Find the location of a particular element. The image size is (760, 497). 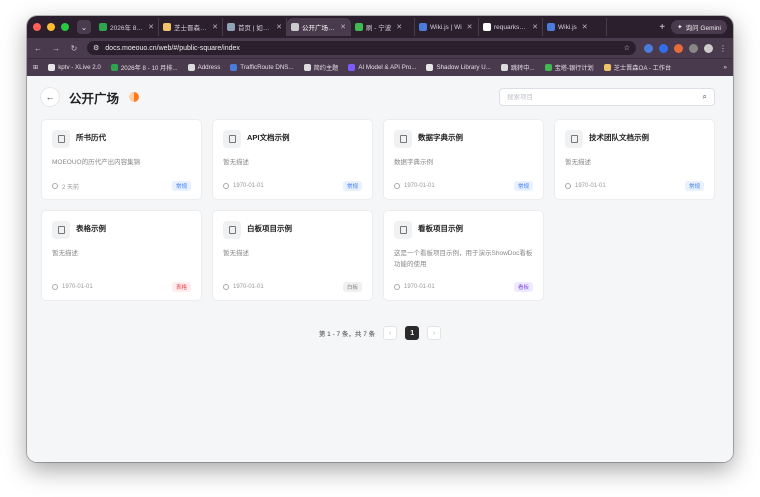

apps-grid-icon: ⊞ is located at coordinates (35, 67).